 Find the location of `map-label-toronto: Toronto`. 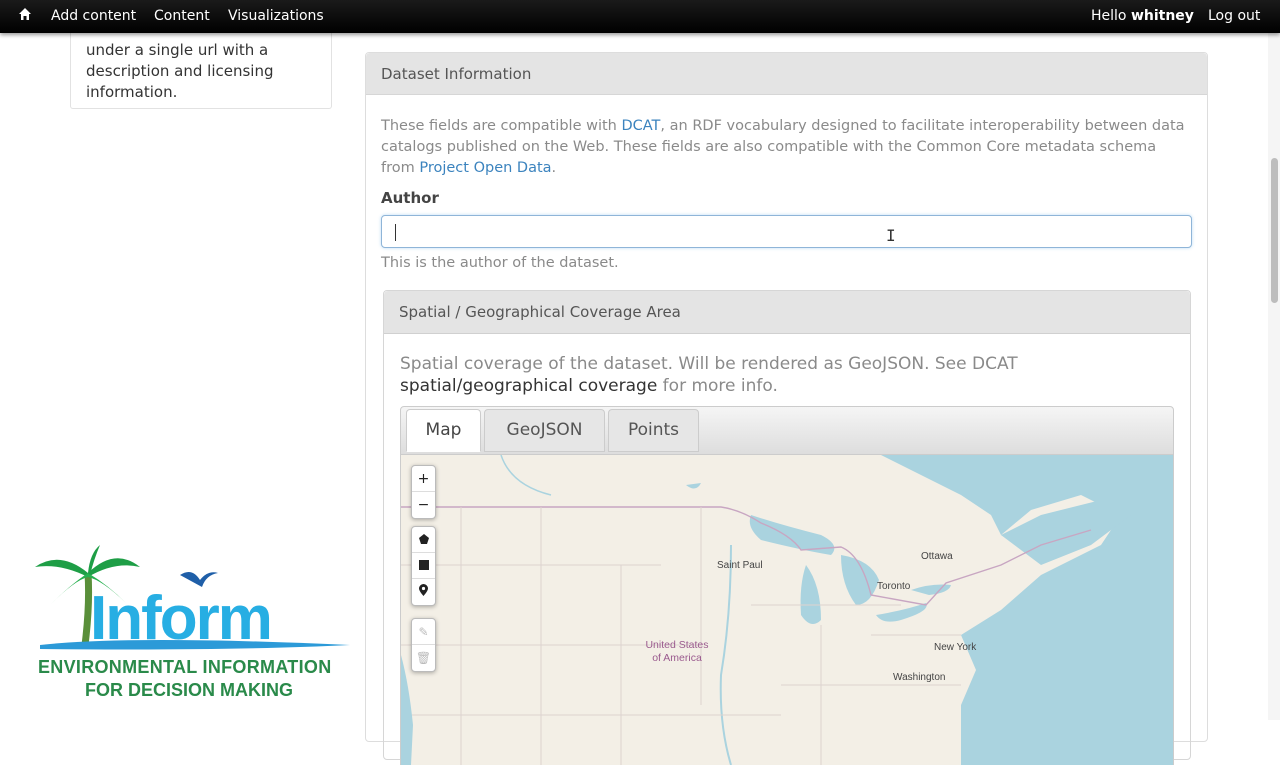

map-label-toronto: Toronto is located at coordinates (894, 586).